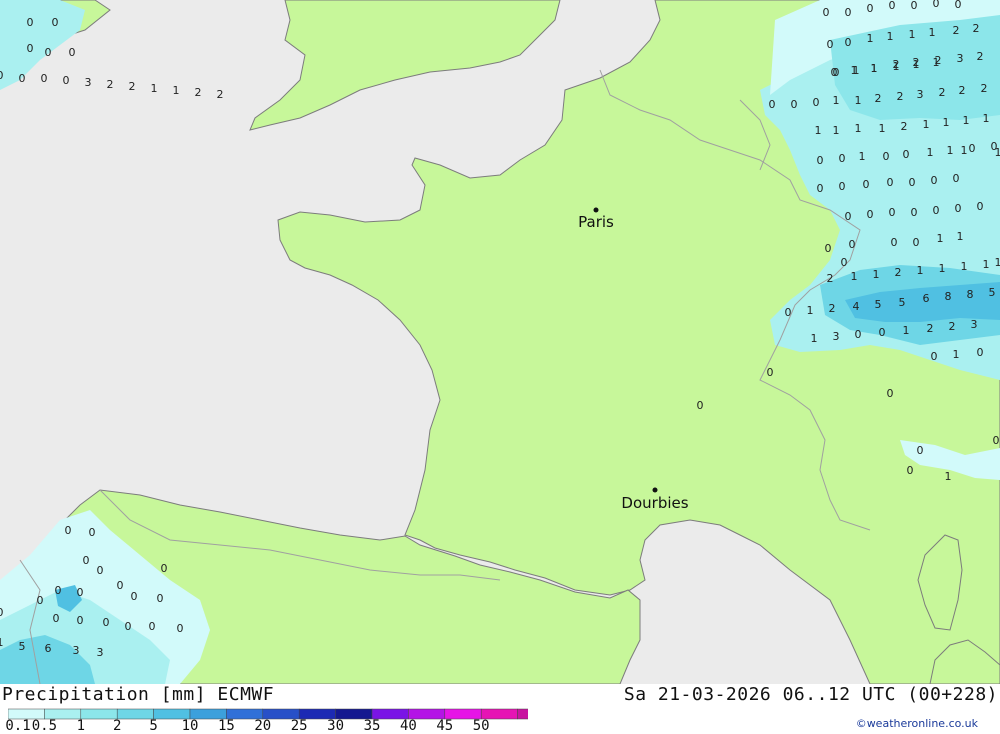  What do you see at coordinates (811, 694) in the screenshot?
I see `run-info: Sa 21-03-2026 06..12 UTC (00+228)` at bounding box center [811, 694].